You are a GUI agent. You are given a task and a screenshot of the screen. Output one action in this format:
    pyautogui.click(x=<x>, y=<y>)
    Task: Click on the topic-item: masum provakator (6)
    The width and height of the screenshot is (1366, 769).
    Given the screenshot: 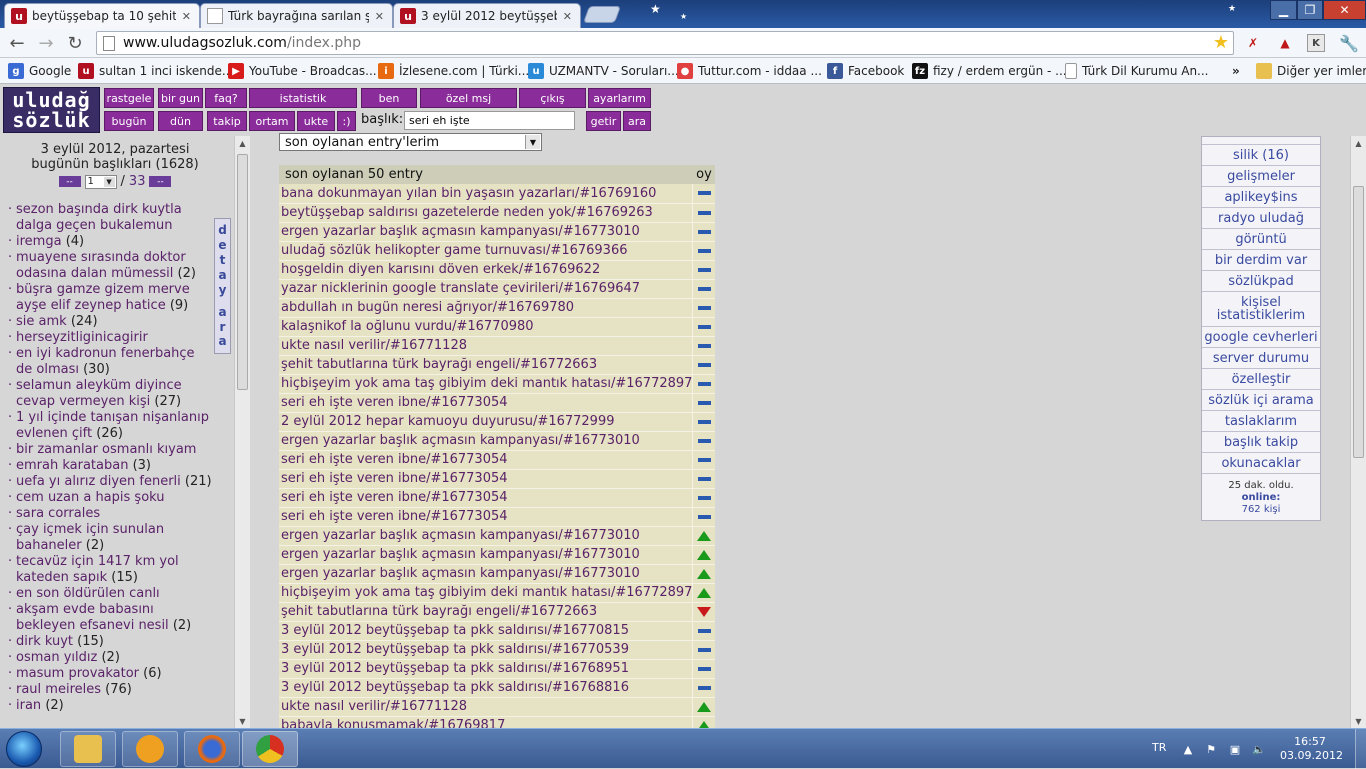 What is the action you would take?
    pyautogui.click(x=110, y=674)
    